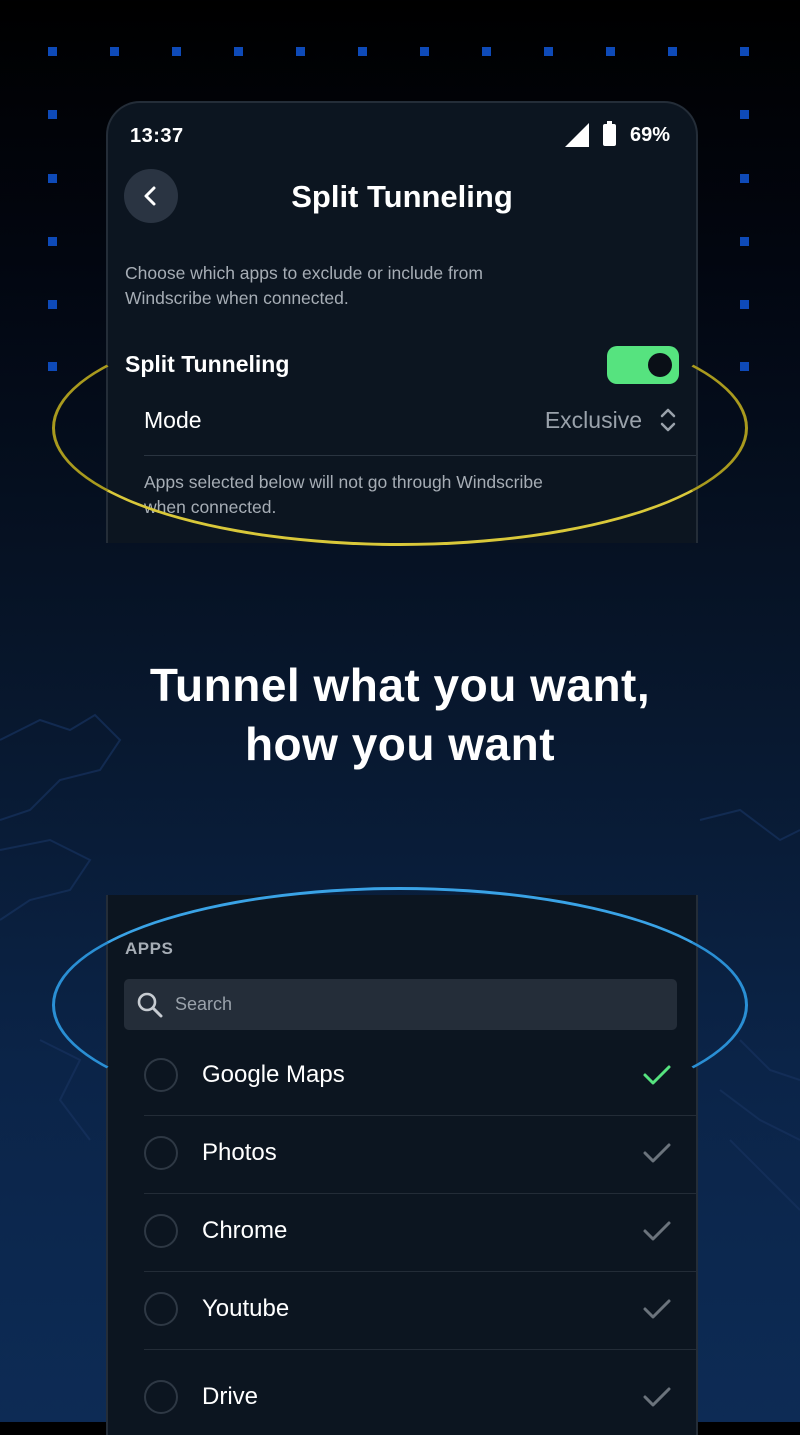 The height and width of the screenshot is (1435, 800). What do you see at coordinates (246, 1308) in the screenshot?
I see `app-name: Youtube` at bounding box center [246, 1308].